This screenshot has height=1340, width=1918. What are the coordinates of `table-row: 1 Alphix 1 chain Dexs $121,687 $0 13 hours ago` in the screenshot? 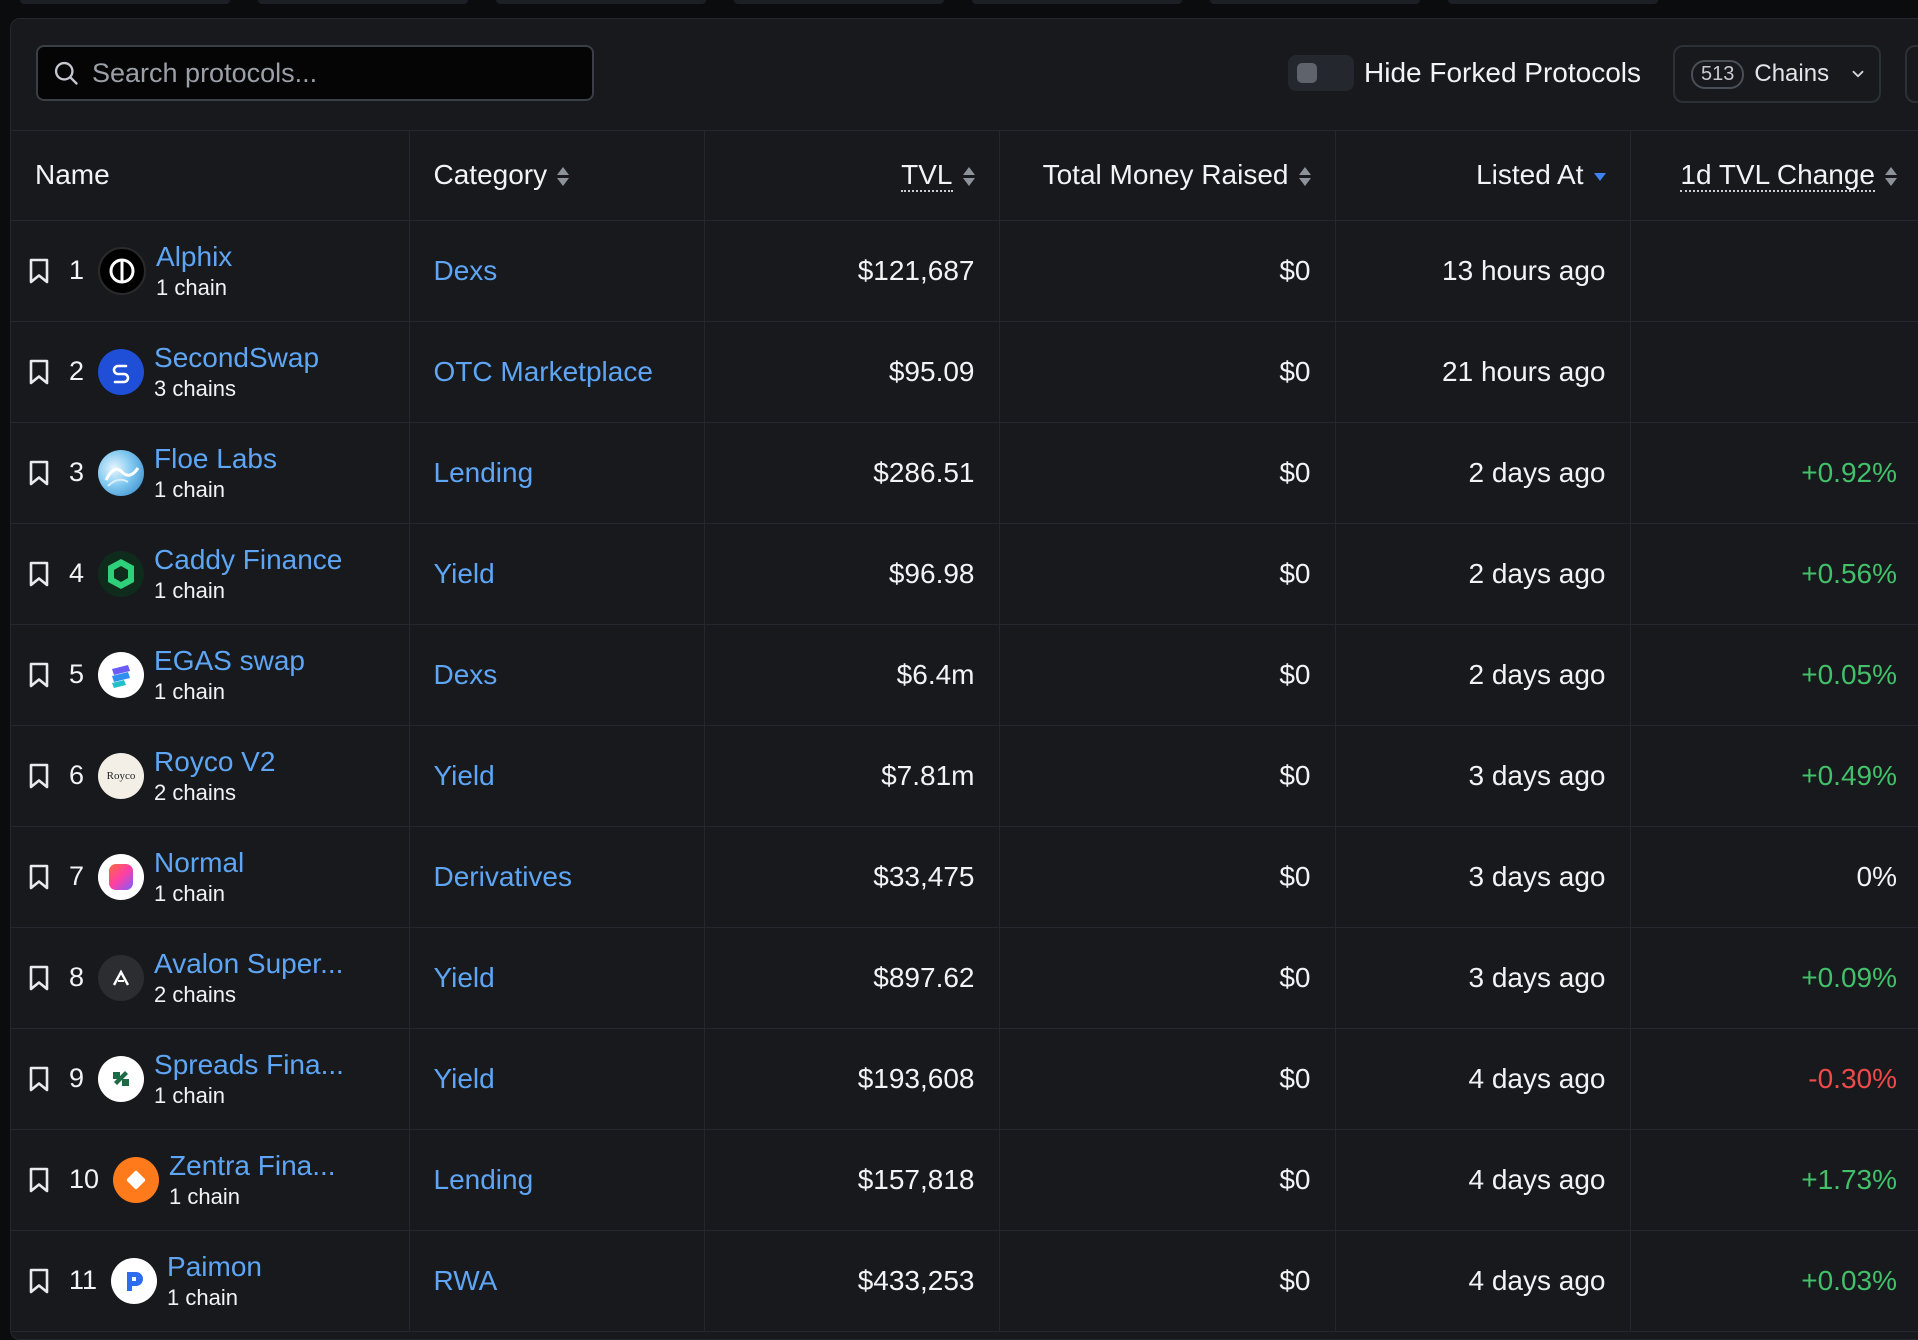 It's located at (964, 271).